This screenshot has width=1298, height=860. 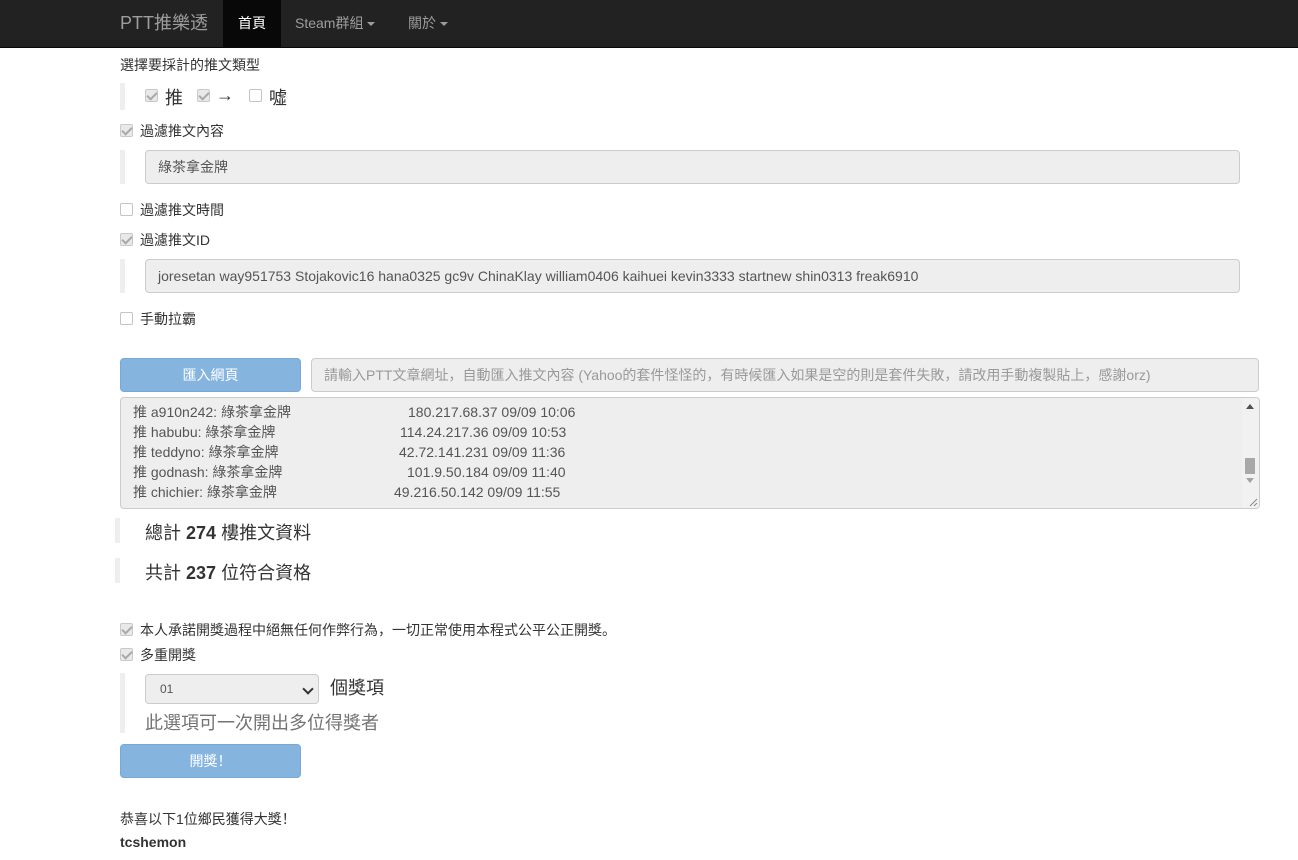 I want to click on navbar: PTT推樂透 首頁 Steam群組 關於, so click(x=649, y=24).